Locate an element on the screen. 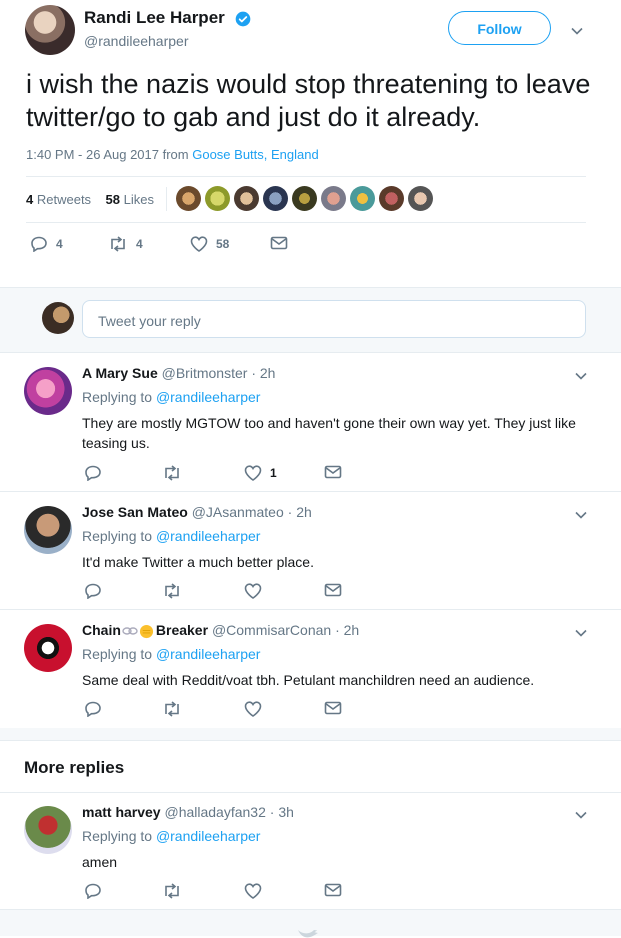  follow-button: Follow is located at coordinates (499, 28).